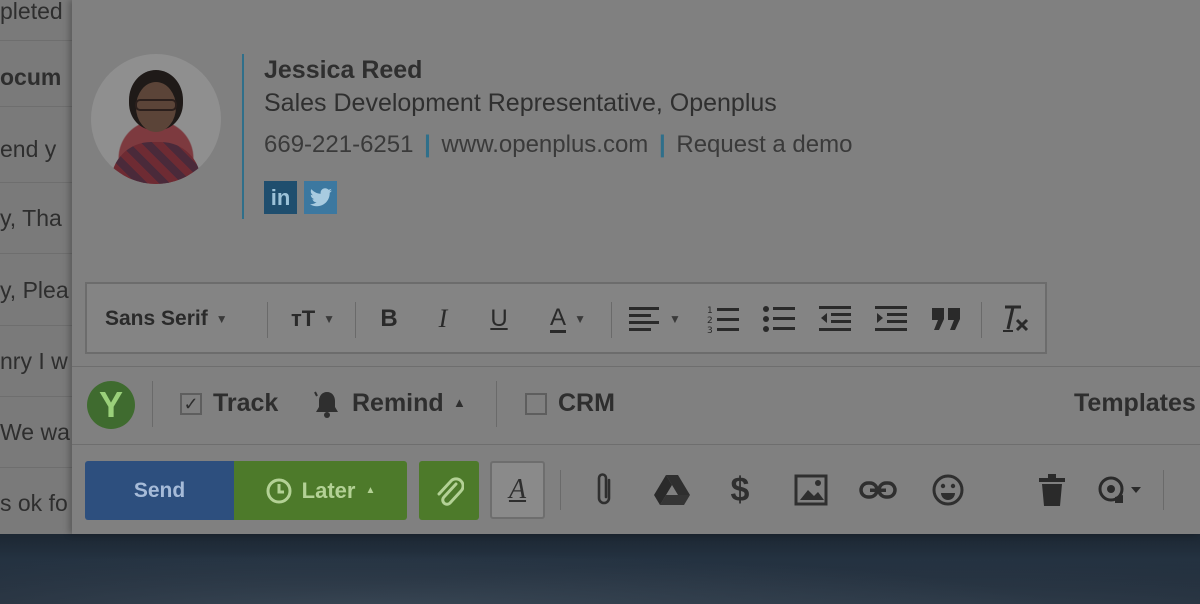 The width and height of the screenshot is (1200, 604). Describe the element at coordinates (558, 318) in the screenshot. I see `text-color-icon: A` at that location.